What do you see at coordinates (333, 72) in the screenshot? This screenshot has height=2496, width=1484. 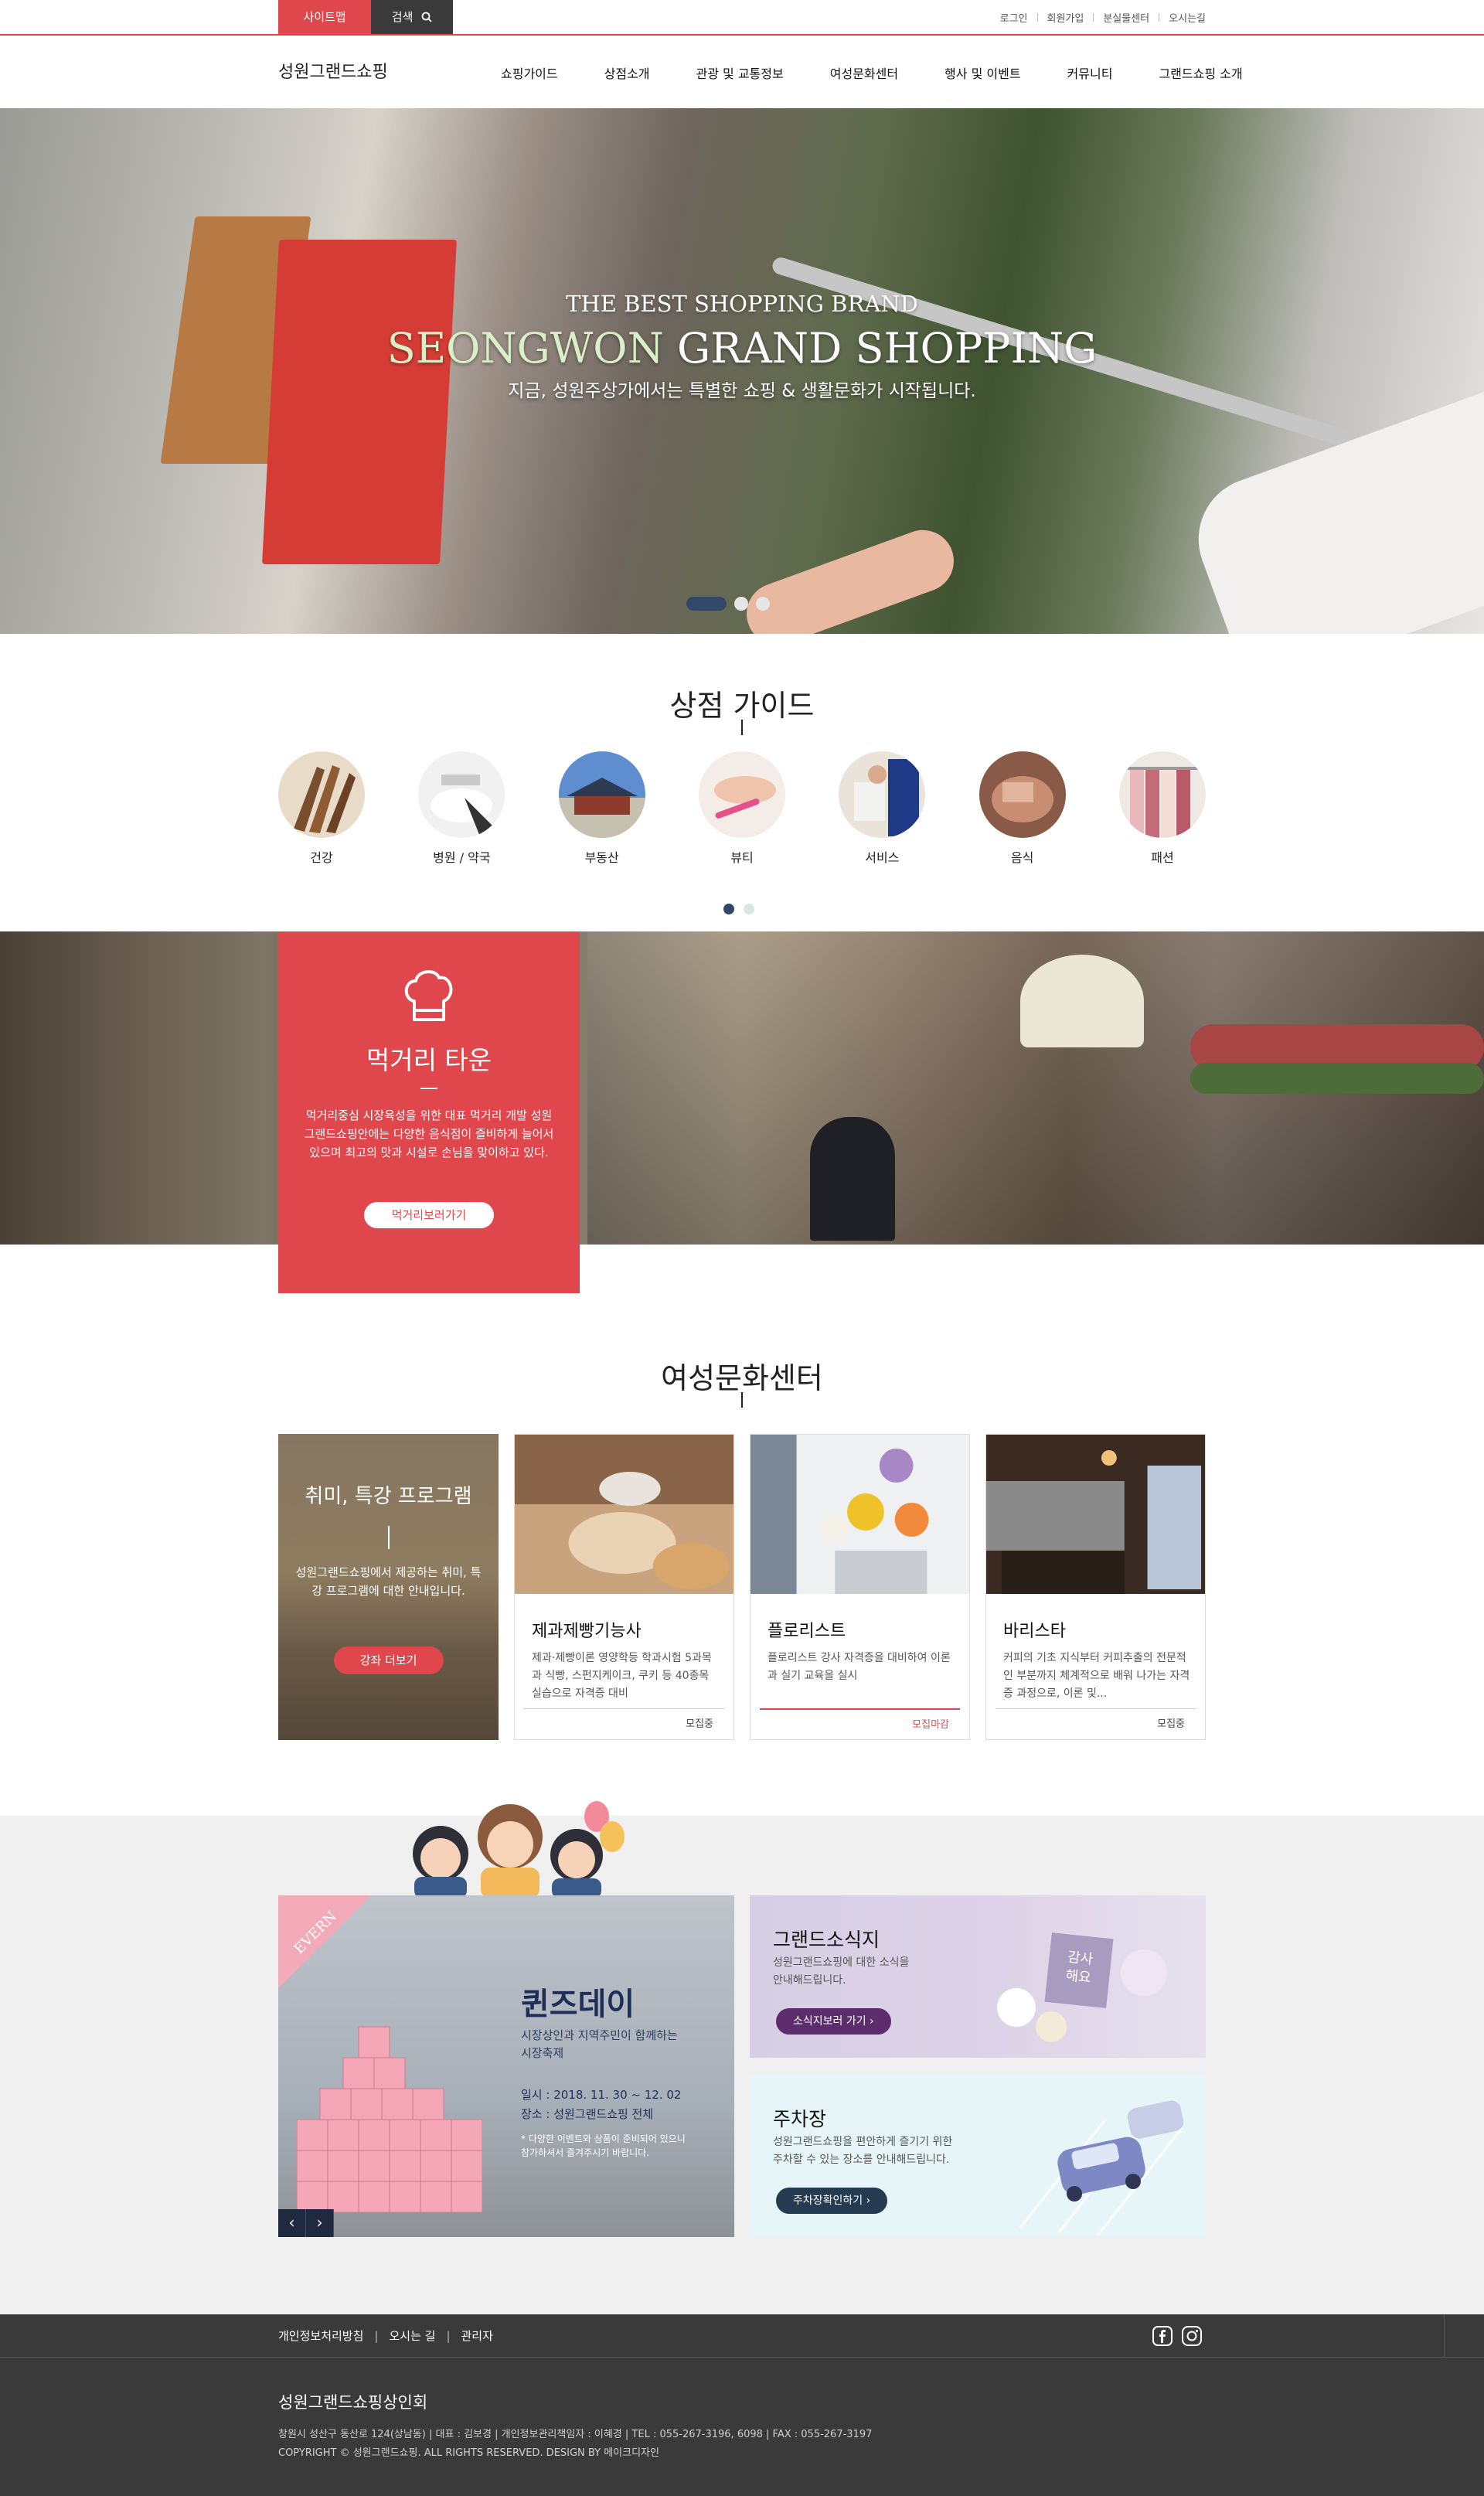 I see `site-logo: 성원그랜드쇼핑` at bounding box center [333, 72].